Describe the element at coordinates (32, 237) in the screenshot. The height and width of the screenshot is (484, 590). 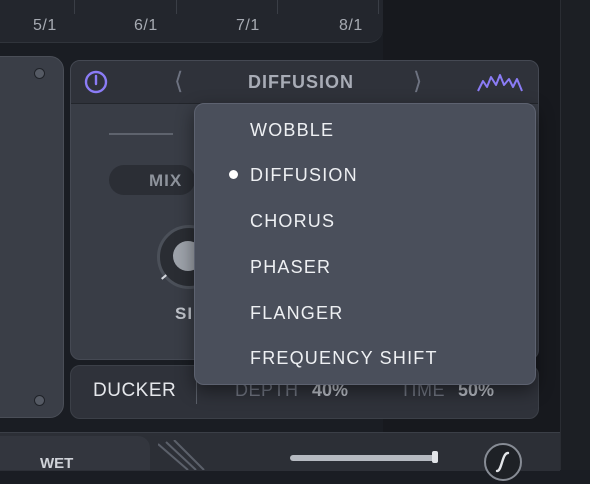
I see `left-module-panel` at that location.